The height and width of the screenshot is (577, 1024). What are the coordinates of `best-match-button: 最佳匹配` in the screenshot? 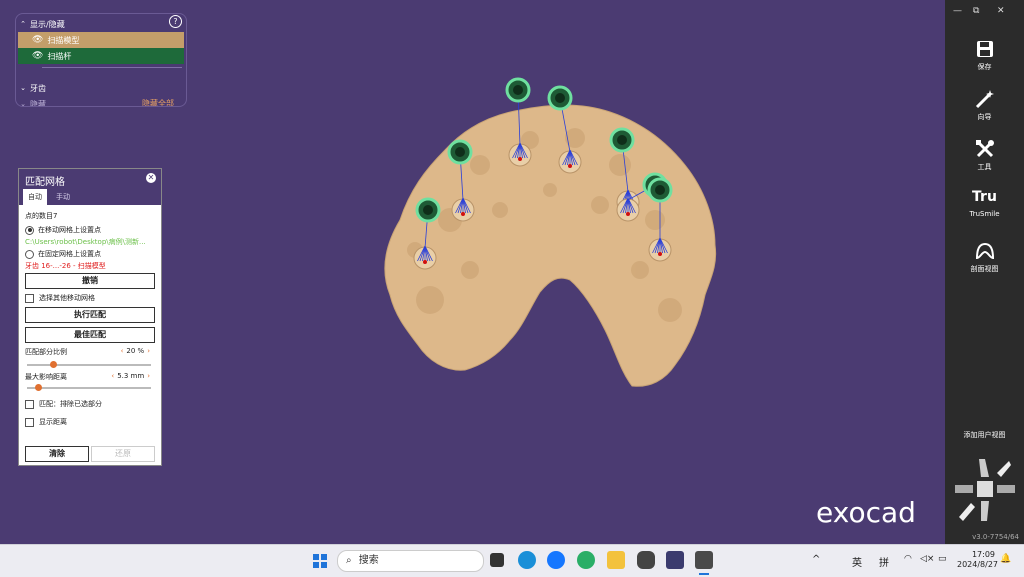 It's located at (90, 335).